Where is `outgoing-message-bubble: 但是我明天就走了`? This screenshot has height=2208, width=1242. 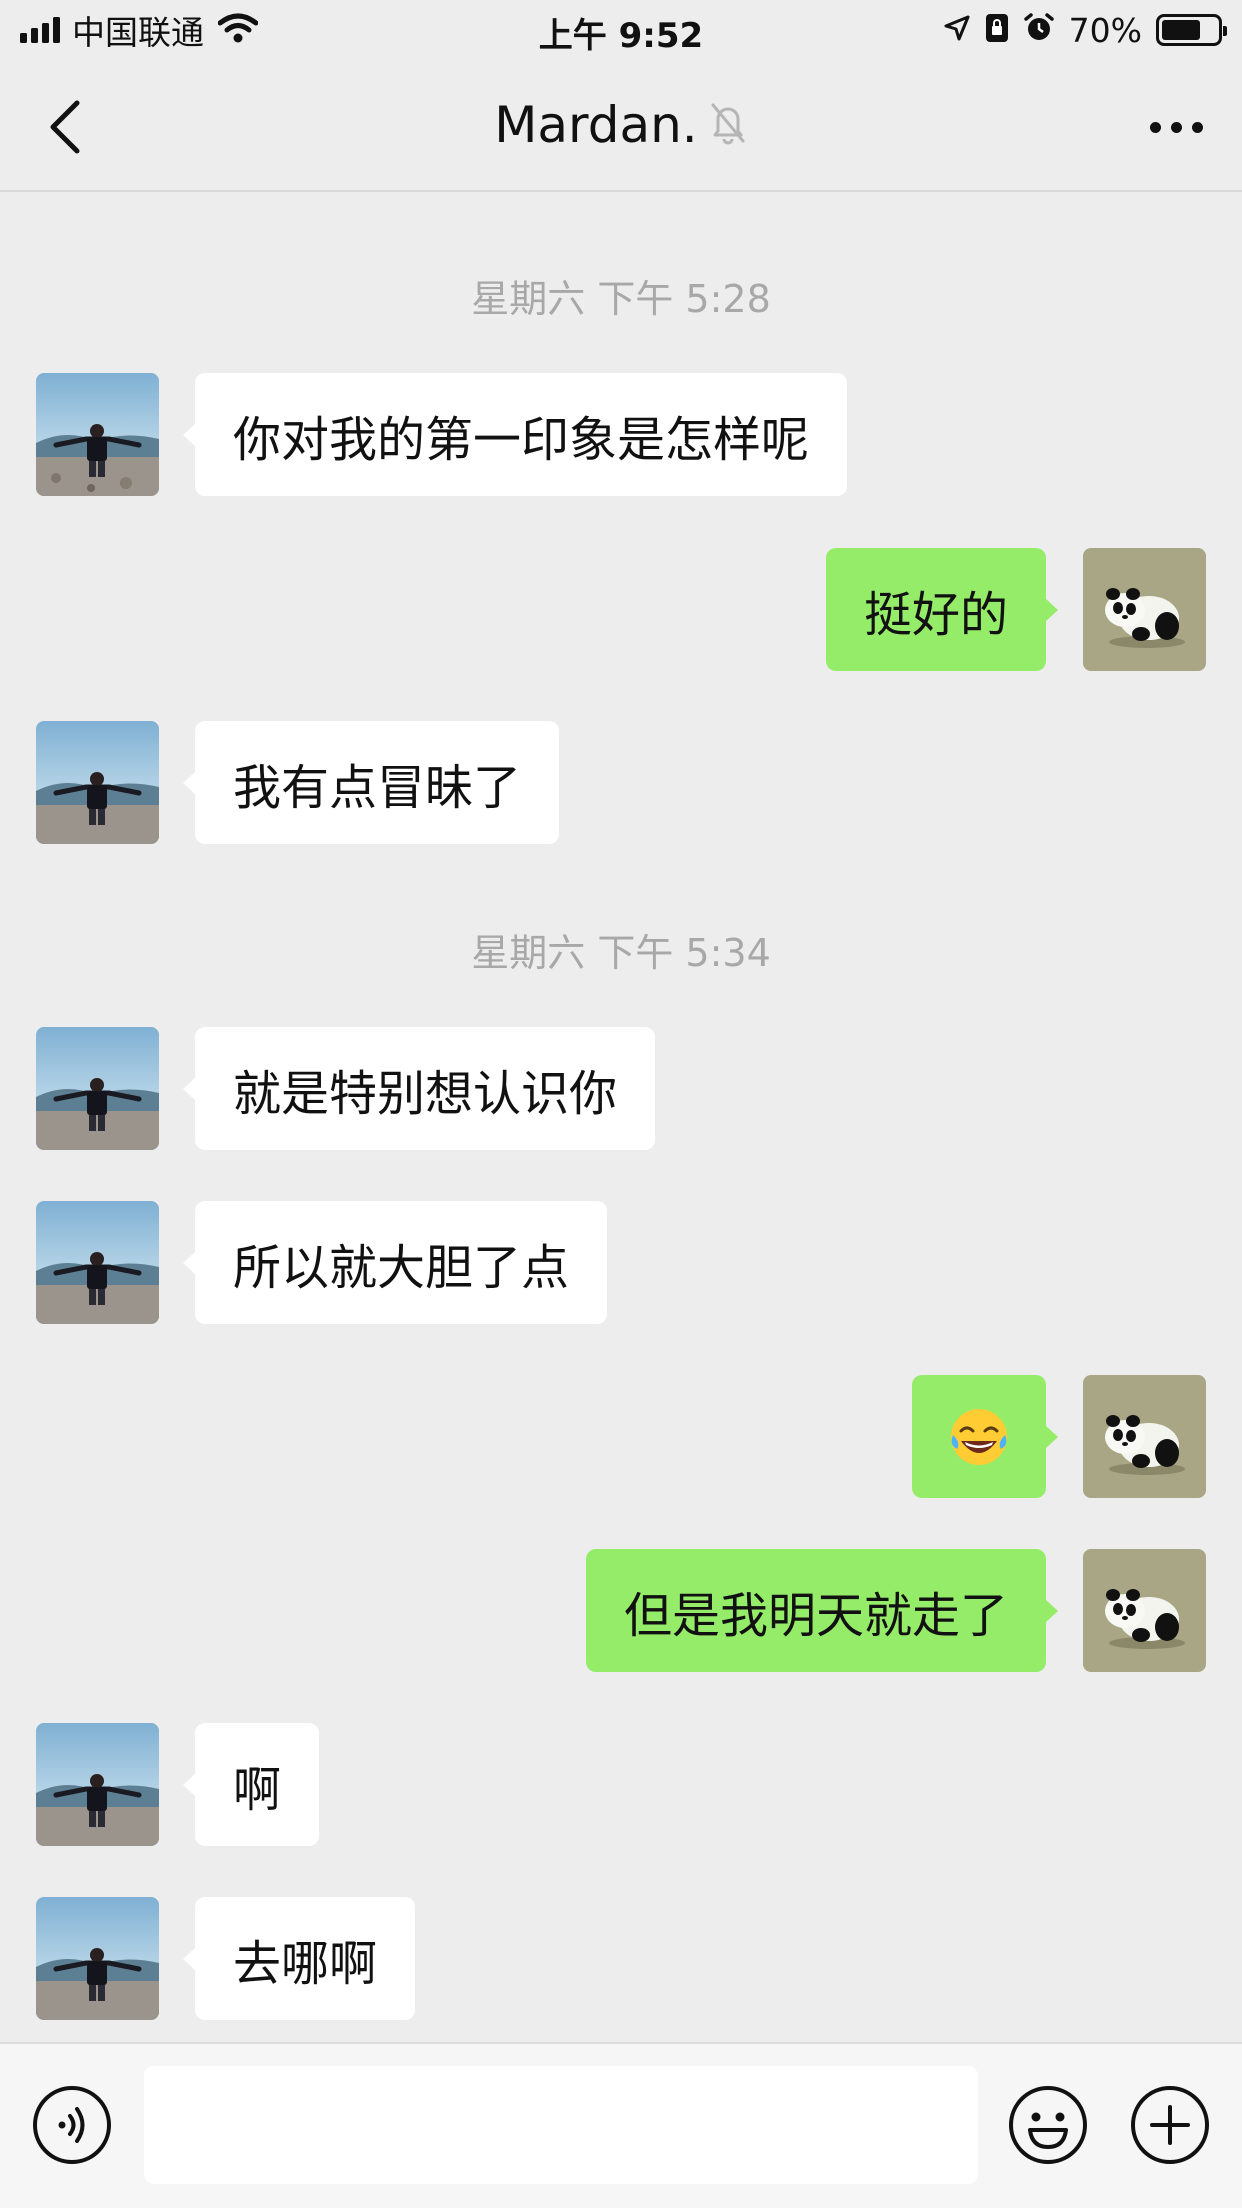
outgoing-message-bubble: 但是我明天就走了 is located at coordinates (822, 1610).